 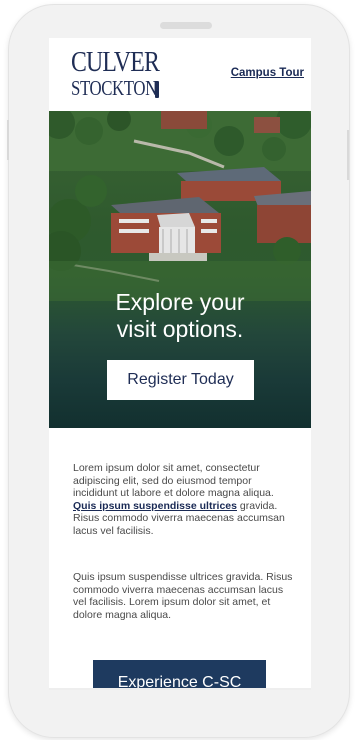 What do you see at coordinates (155, 506) in the screenshot?
I see `quis-ipsum-link: Quis ipsum suspendisse ultrices` at bounding box center [155, 506].